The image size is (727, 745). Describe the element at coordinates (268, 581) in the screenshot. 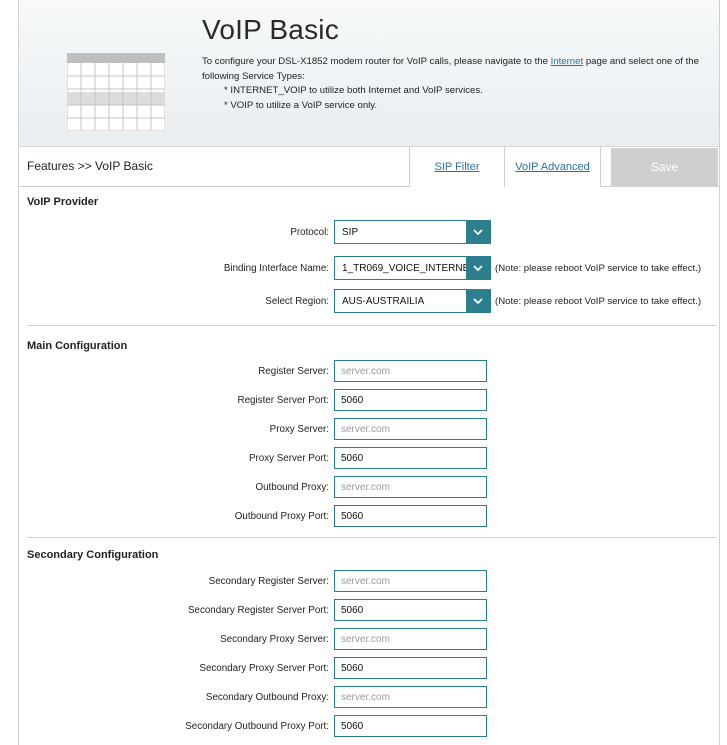

I see `secondary-register-server-label: Secondary Register Server:` at that location.